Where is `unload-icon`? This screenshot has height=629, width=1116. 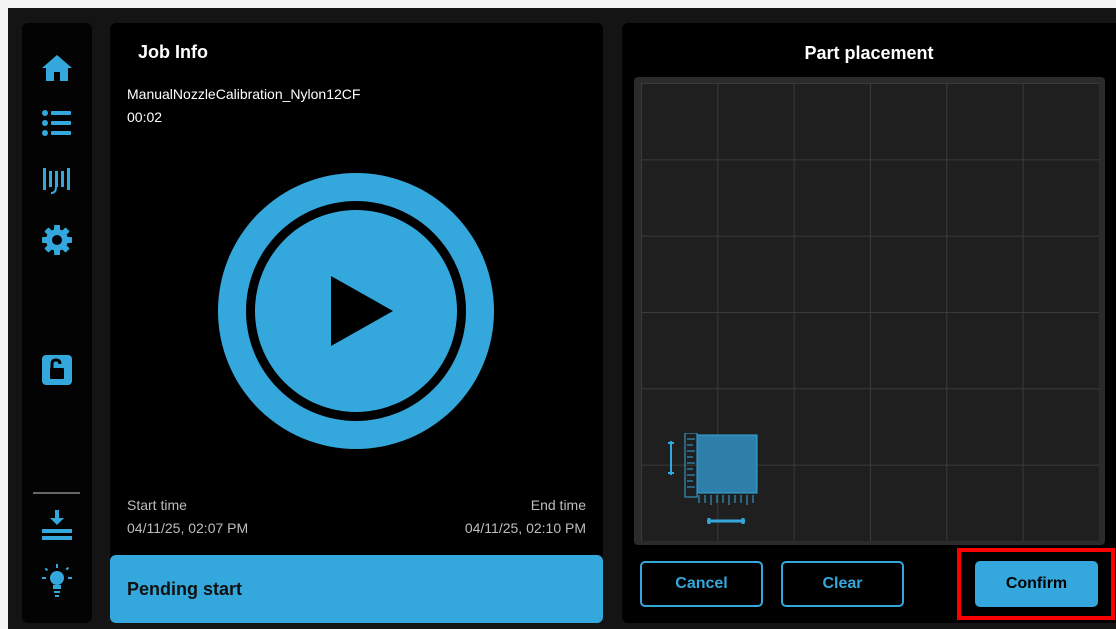
unload-icon is located at coordinates (57, 525).